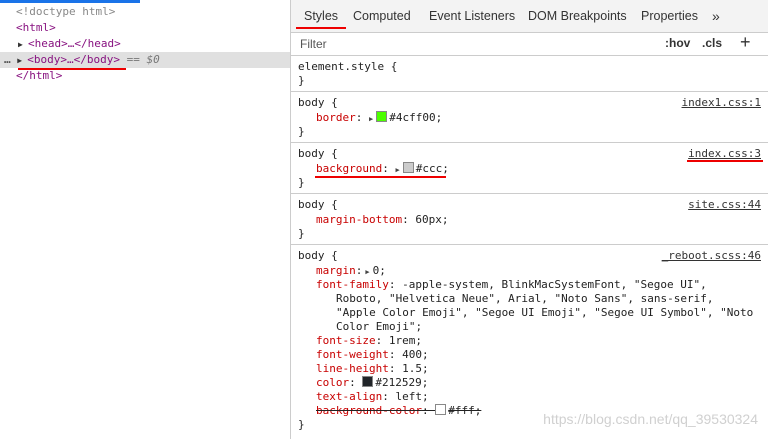  Describe the element at coordinates (577, 16) in the screenshot. I see `tab-dom-breakpoints: DOM Breakpoints` at that location.